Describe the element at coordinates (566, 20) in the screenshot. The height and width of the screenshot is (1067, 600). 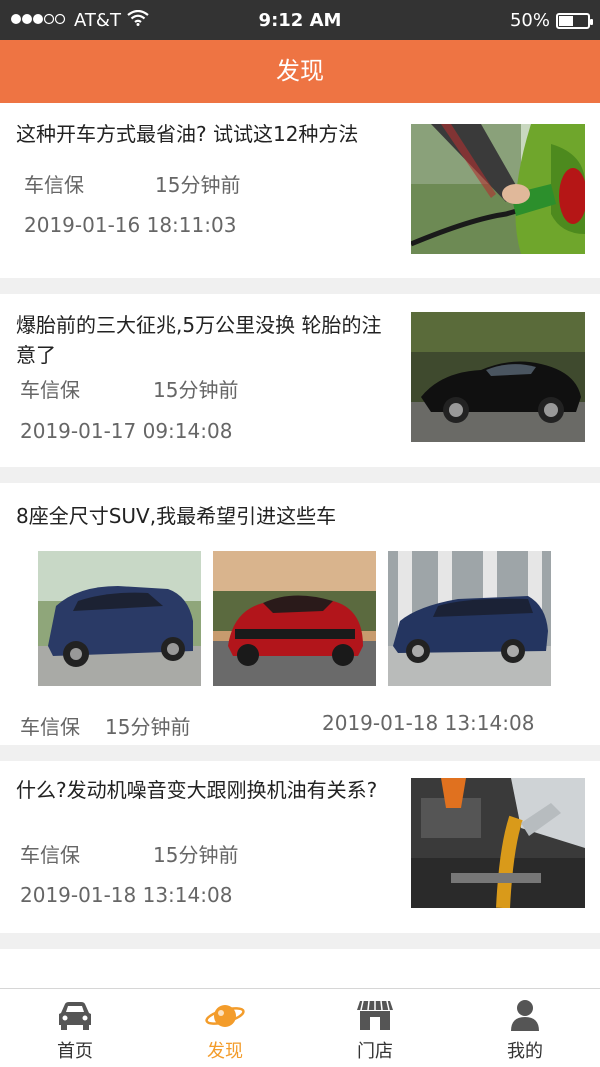
I see `battery-fill` at that location.